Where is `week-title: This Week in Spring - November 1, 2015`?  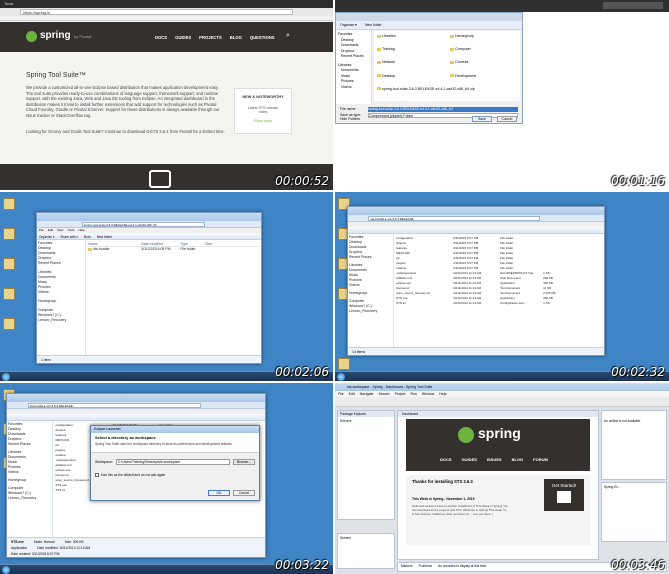
week-title: This Week in Spring - November 1, 2015 is located at coordinates (457, 499).